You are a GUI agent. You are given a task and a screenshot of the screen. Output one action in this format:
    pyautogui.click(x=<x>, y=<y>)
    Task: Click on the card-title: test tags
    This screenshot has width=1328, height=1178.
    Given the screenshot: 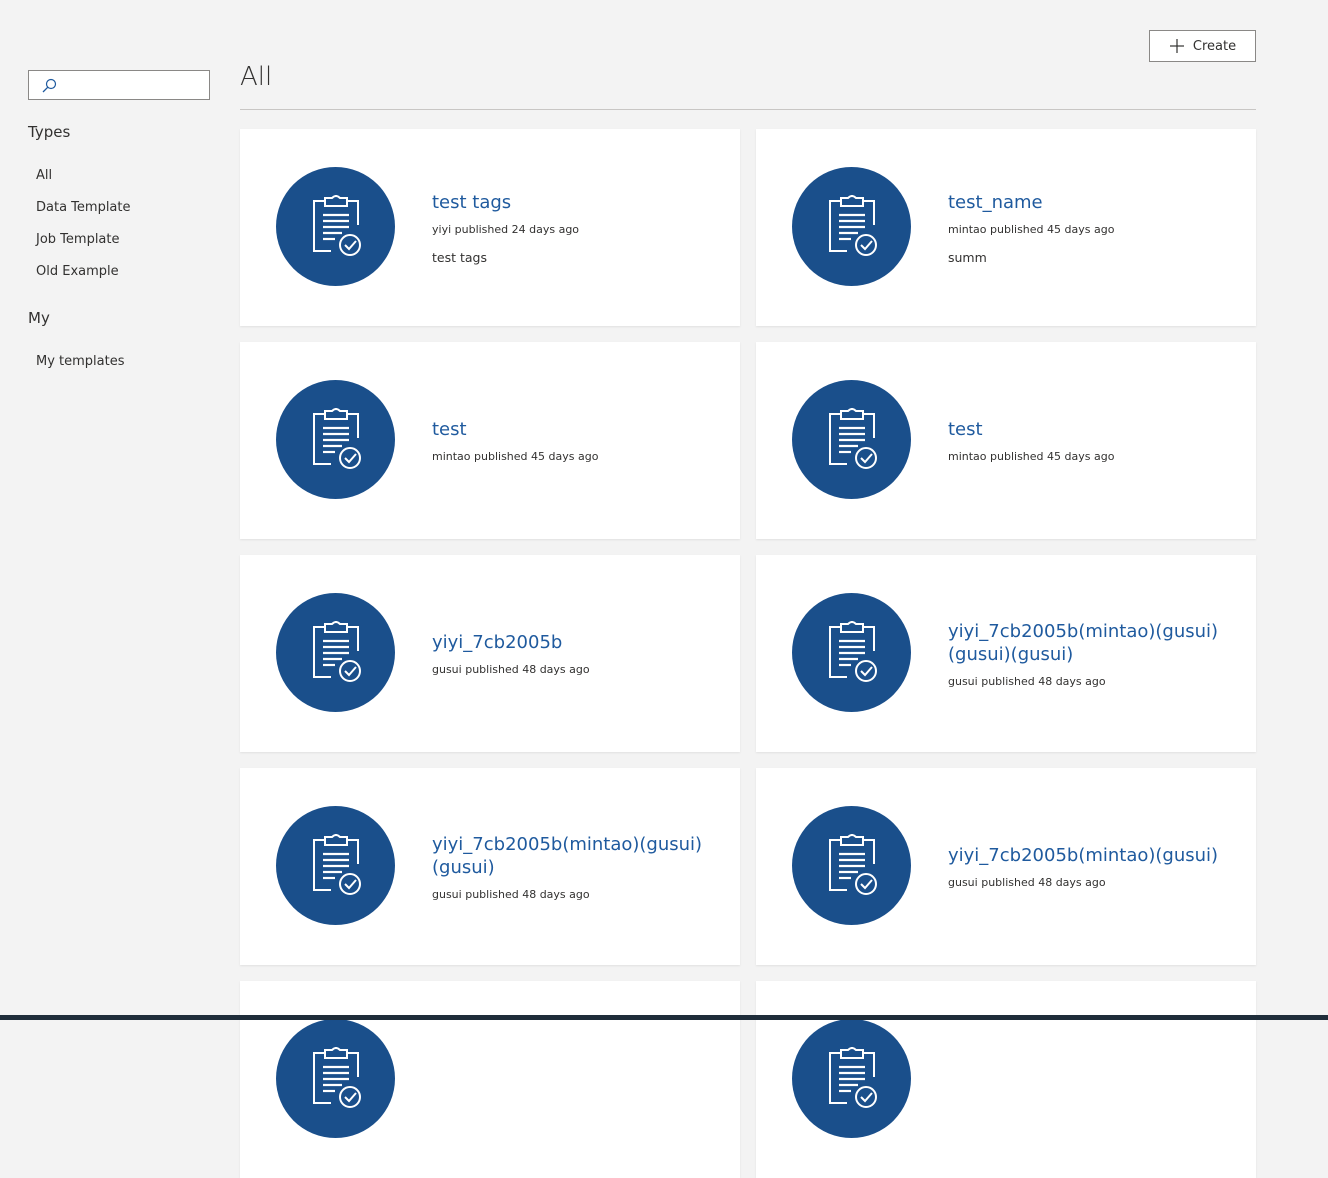 What is the action you would take?
    pyautogui.click(x=578, y=202)
    